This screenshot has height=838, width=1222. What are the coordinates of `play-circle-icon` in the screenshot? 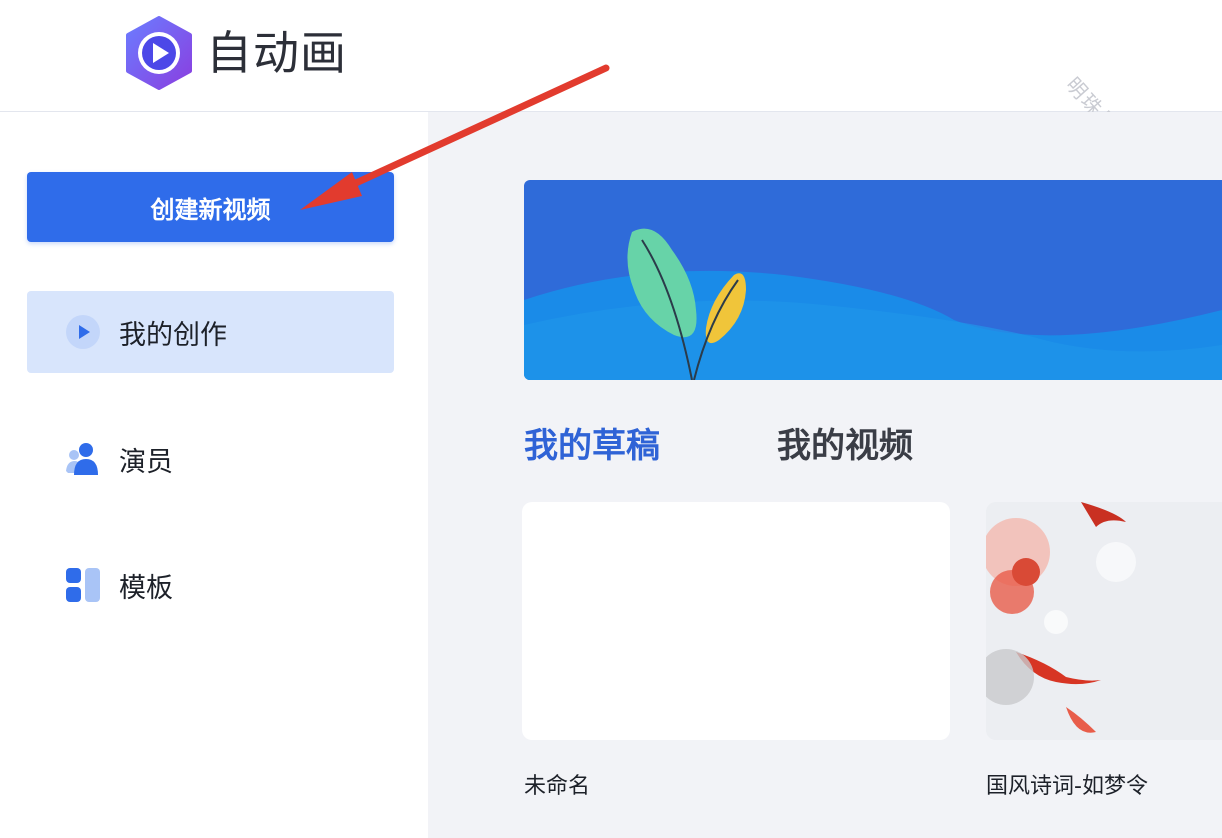 It's located at (83, 332).